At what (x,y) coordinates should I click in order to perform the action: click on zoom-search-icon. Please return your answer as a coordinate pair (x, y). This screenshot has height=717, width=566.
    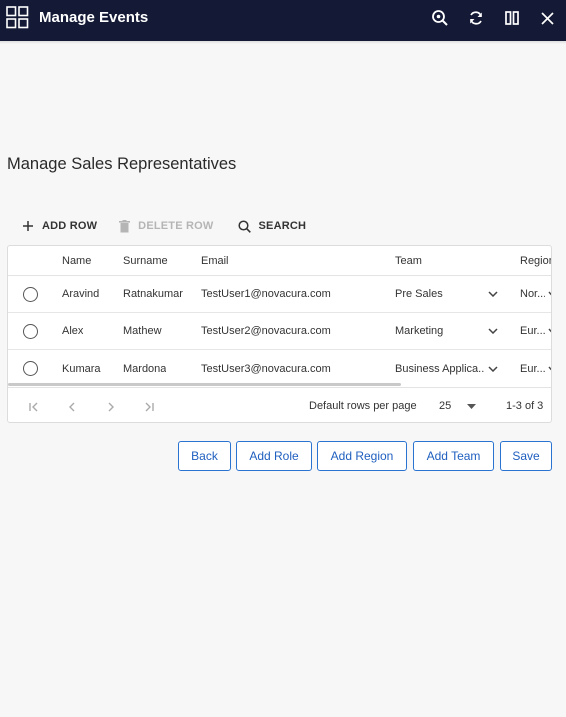
    Looking at the image, I should click on (440, 18).